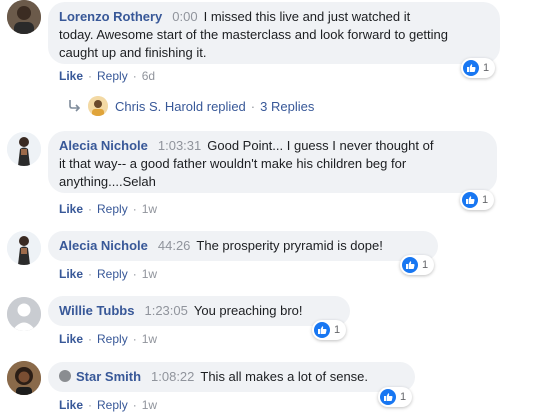 The image size is (536, 415). I want to click on comment-text: Good Point... I guess I never thought of, so click(320, 145).